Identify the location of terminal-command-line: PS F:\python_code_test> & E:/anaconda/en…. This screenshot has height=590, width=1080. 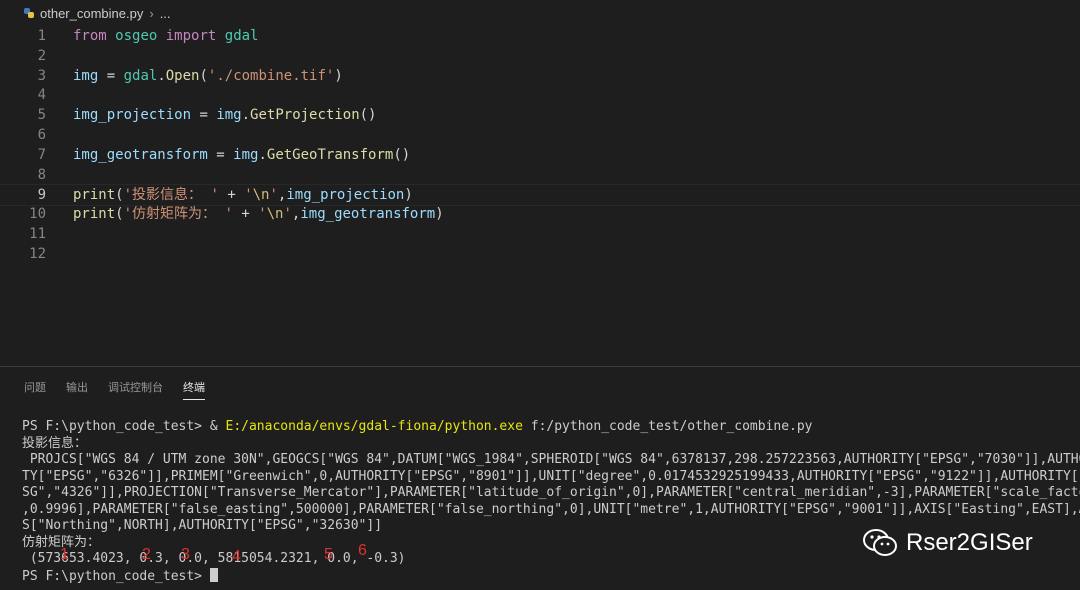
(542, 427).